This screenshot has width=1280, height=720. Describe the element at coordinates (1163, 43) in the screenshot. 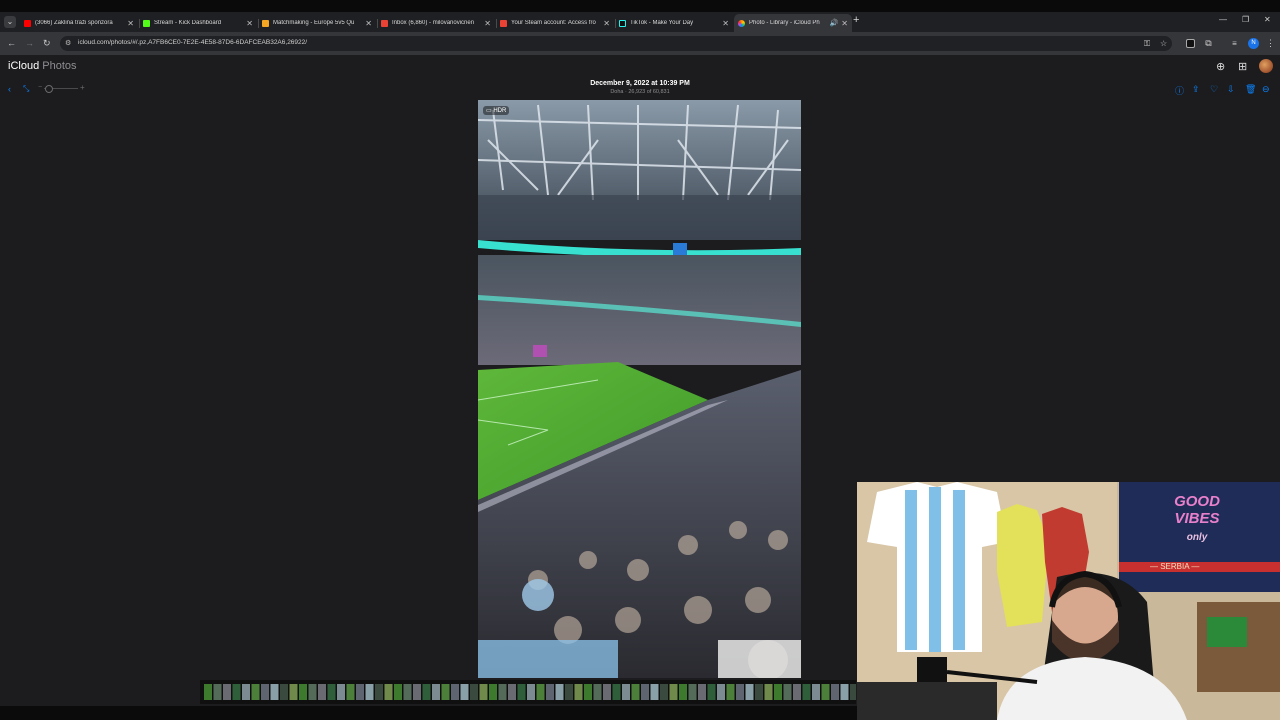

I see `bookmark-star-icon: ☆` at that location.